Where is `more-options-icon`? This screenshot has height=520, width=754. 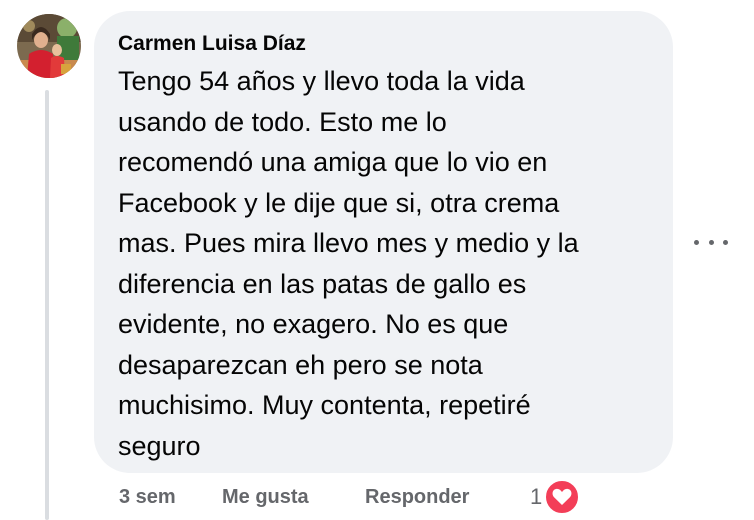
more-options-icon is located at coordinates (711, 242).